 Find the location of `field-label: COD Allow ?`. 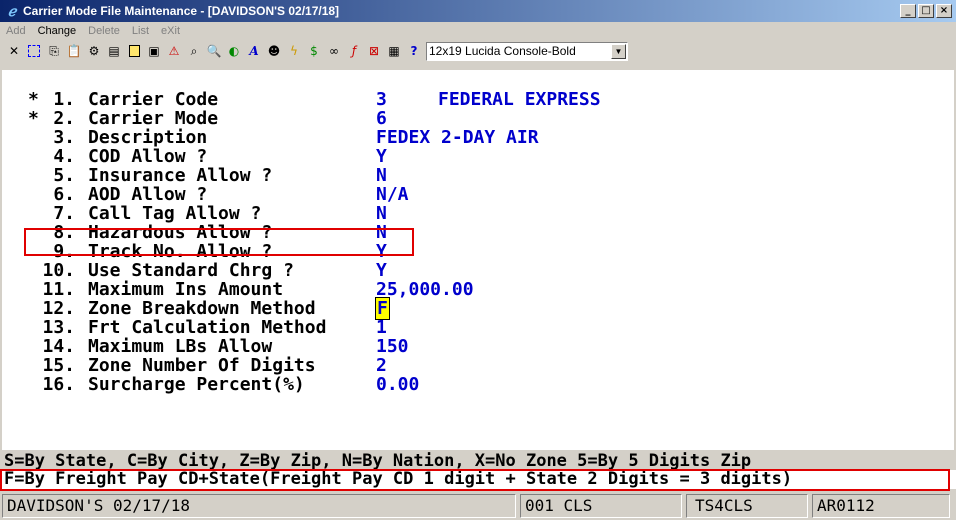

field-label: COD Allow ? is located at coordinates (148, 156).